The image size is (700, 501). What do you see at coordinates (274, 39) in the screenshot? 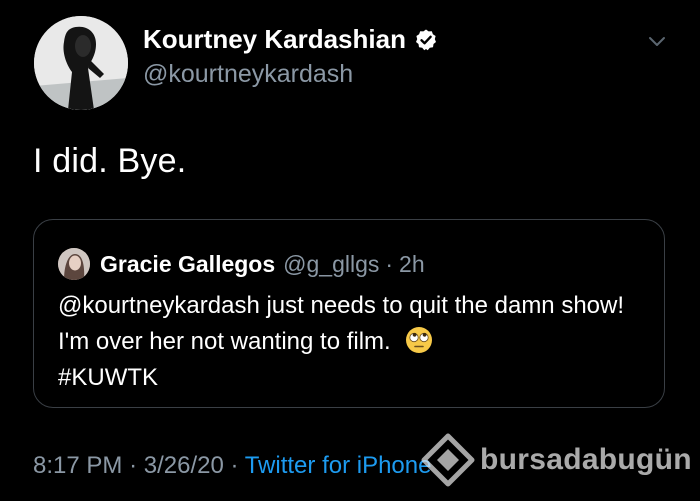
I see `author-display-name: Kourtney Kardashian` at bounding box center [274, 39].